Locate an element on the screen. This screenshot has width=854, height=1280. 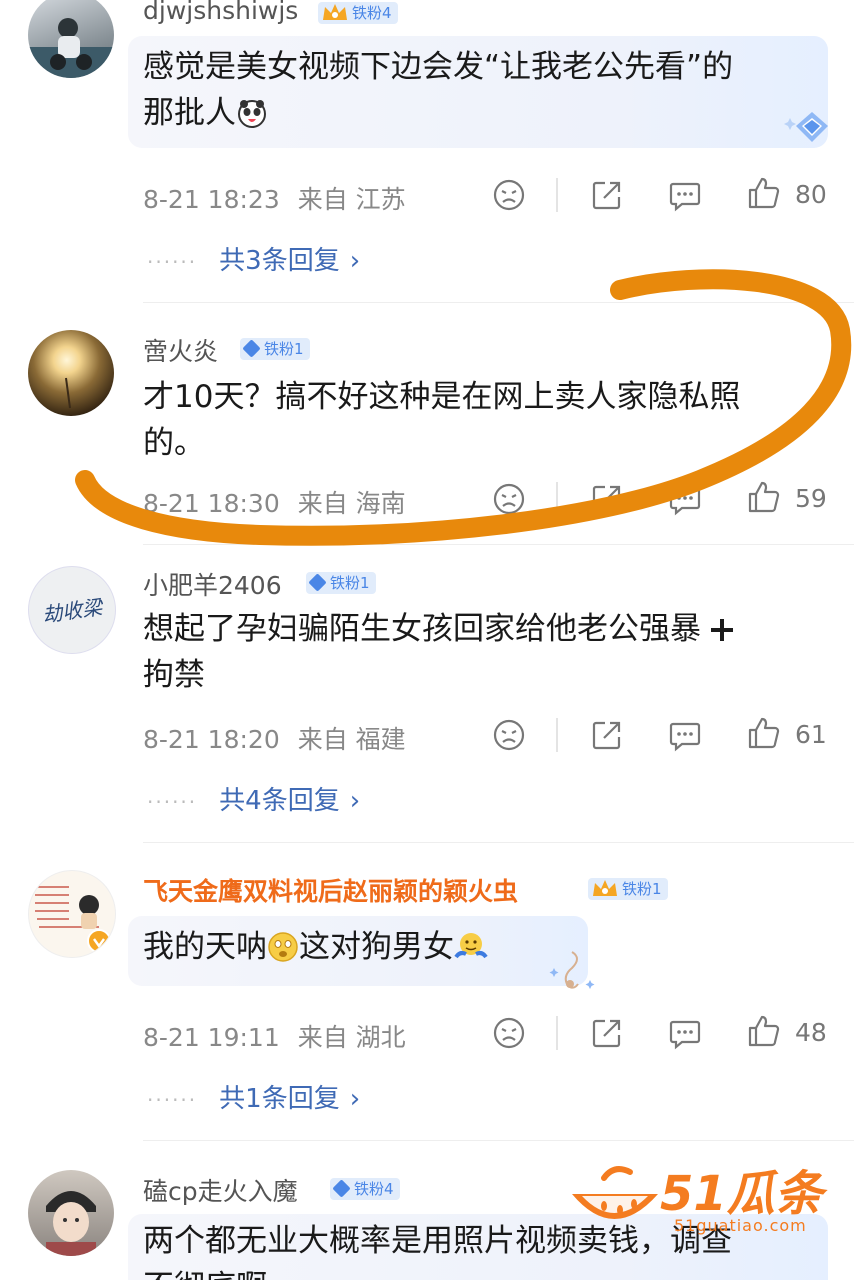
comment-location: 来自 江苏 is located at coordinates (351, 199).